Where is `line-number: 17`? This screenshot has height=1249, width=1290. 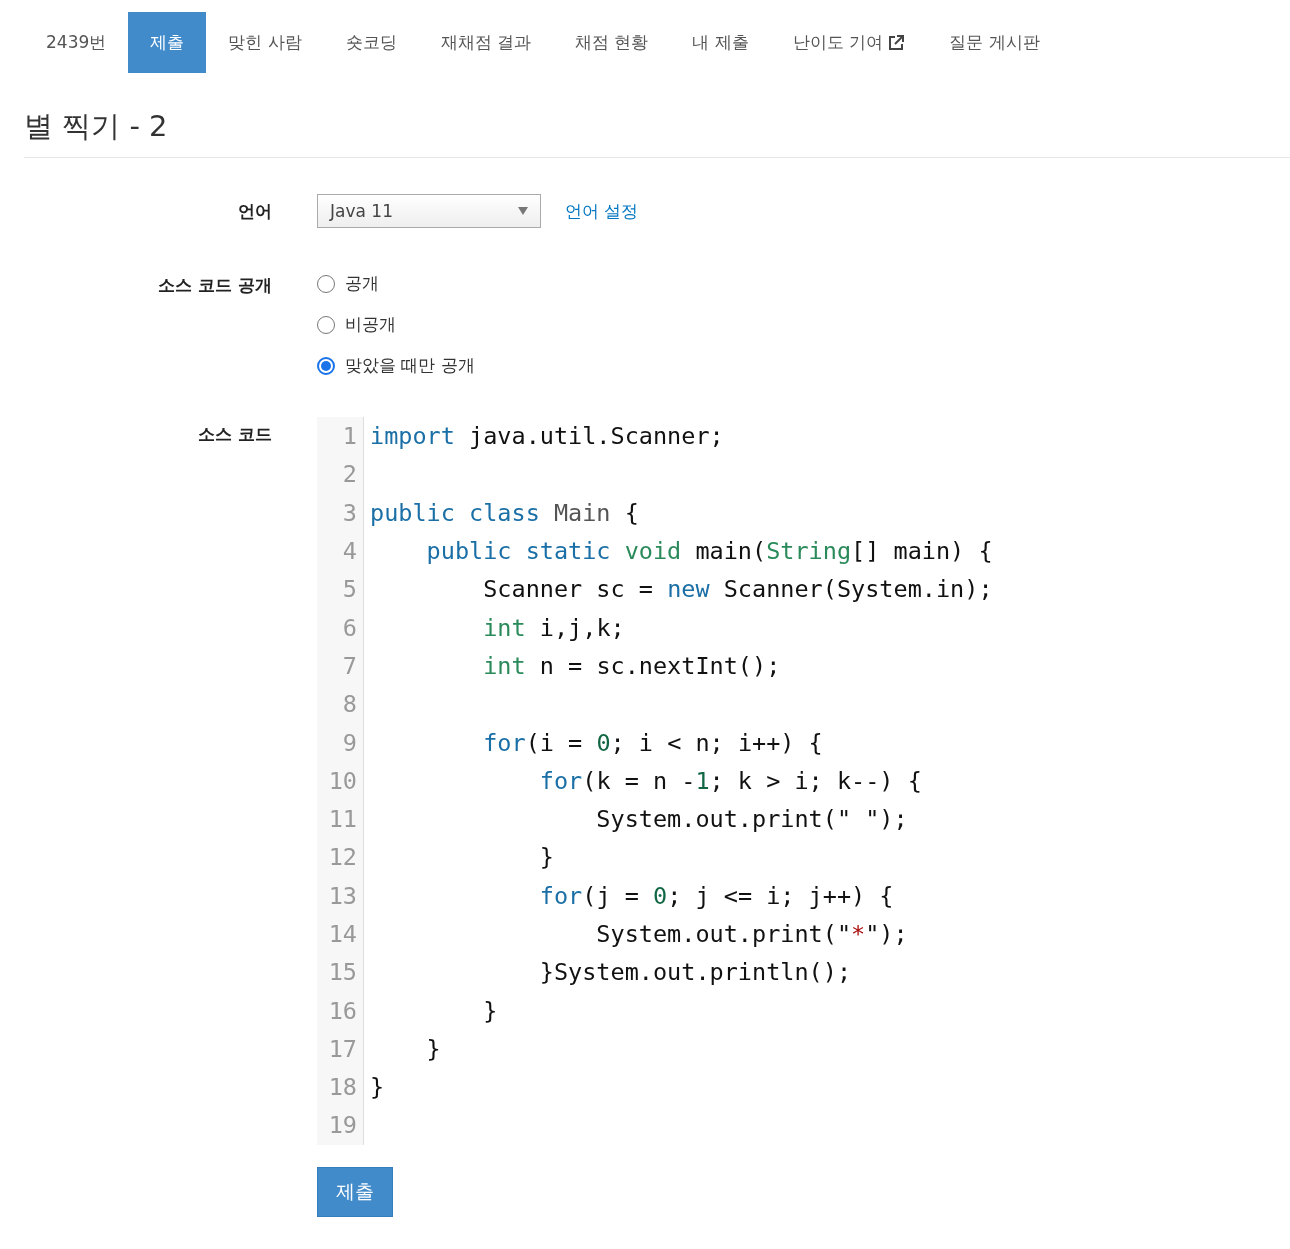
line-number: 17 is located at coordinates (340, 1049).